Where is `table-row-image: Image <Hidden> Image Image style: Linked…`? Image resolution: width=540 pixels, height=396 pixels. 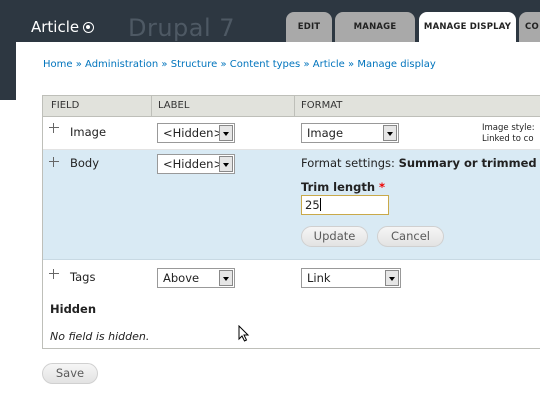
table-row-image: Image <Hidden> Image Image style: Linked… is located at coordinates (291, 133).